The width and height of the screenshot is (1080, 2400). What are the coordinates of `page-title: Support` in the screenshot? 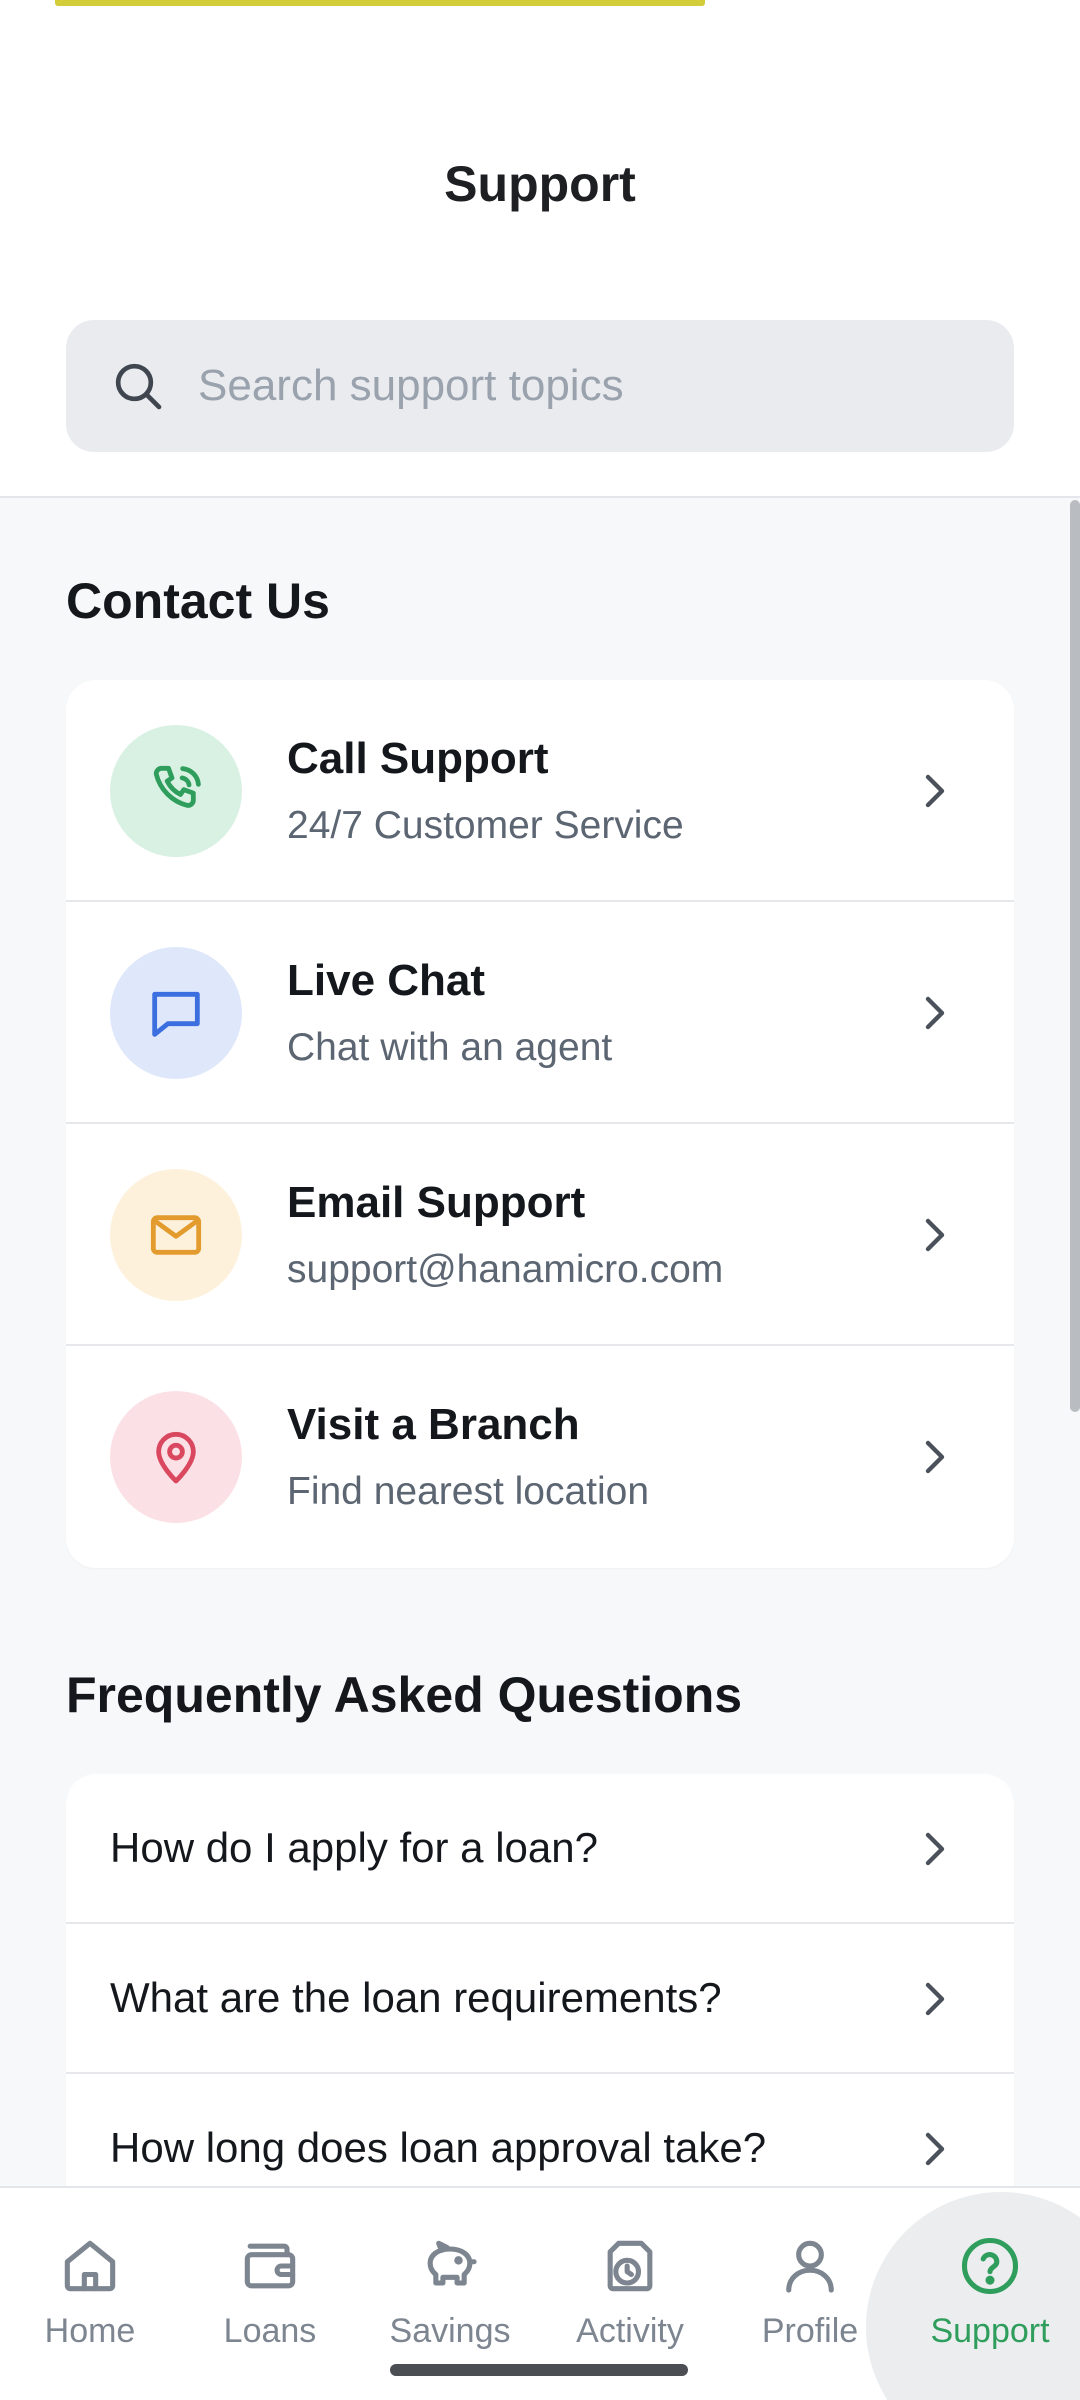 It's located at (540, 184).